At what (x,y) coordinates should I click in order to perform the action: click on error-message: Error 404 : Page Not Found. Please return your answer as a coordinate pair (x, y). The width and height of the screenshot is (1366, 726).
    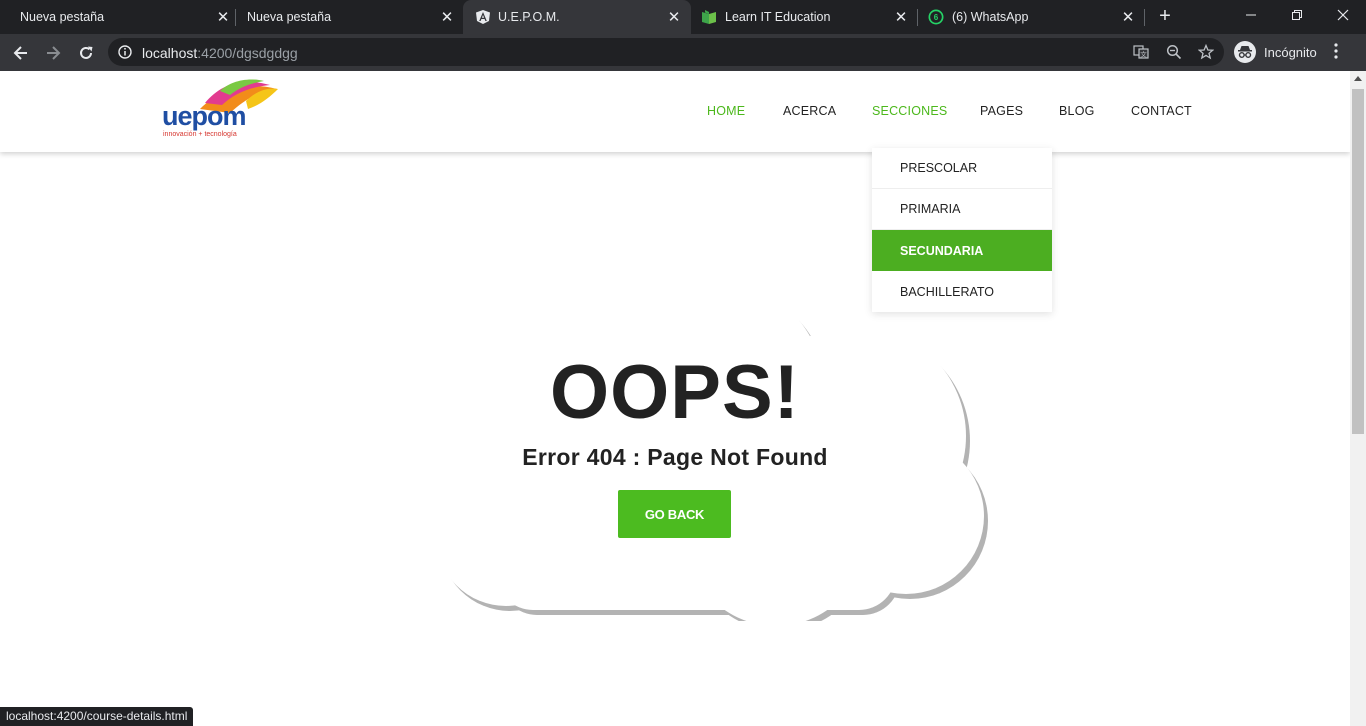
    Looking at the image, I should click on (675, 457).